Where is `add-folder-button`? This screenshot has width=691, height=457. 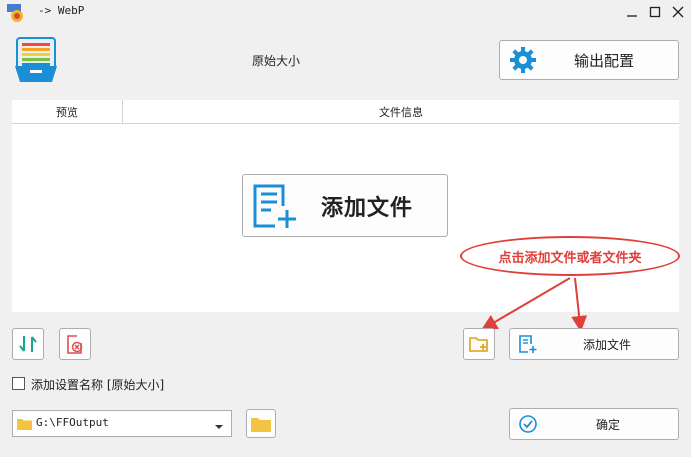
add-folder-button is located at coordinates (479, 344).